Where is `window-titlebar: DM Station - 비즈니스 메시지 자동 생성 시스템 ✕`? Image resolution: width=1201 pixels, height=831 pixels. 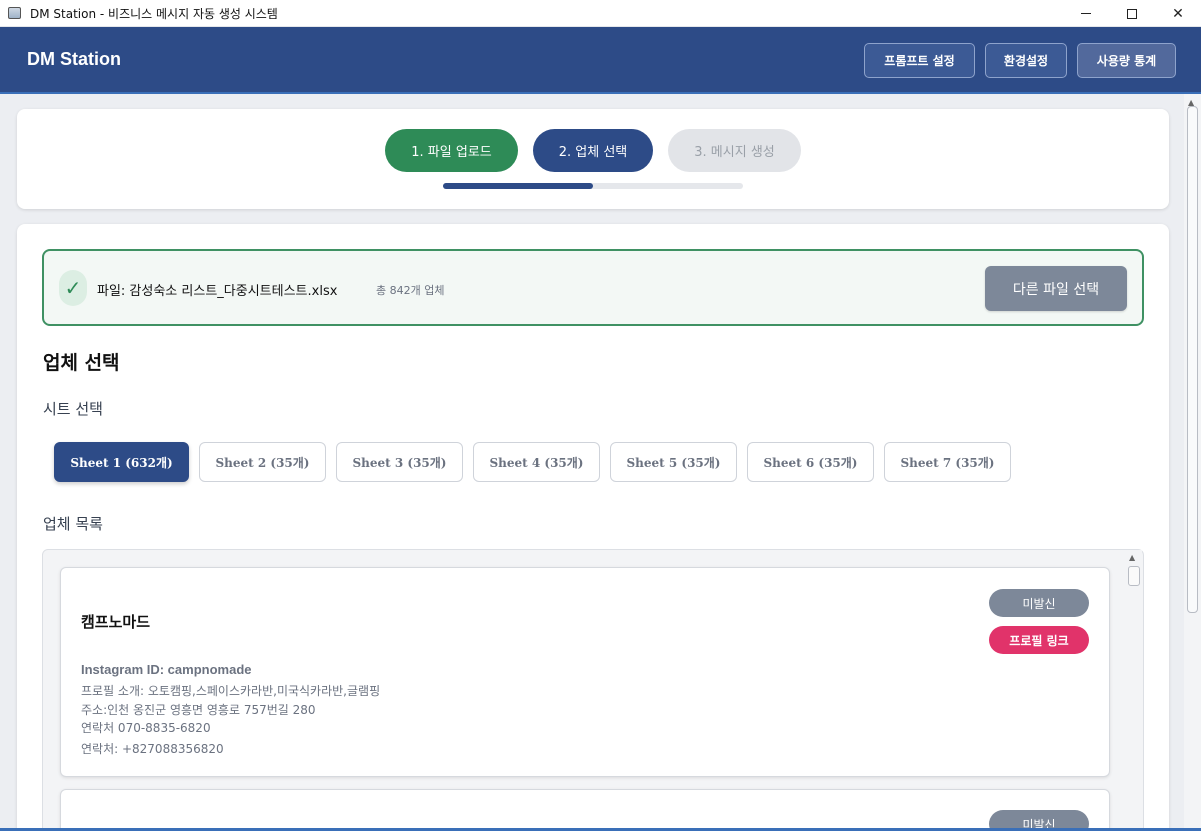 window-titlebar: DM Station - 비즈니스 메시지 자동 생성 시스템 ✕ is located at coordinates (600, 13).